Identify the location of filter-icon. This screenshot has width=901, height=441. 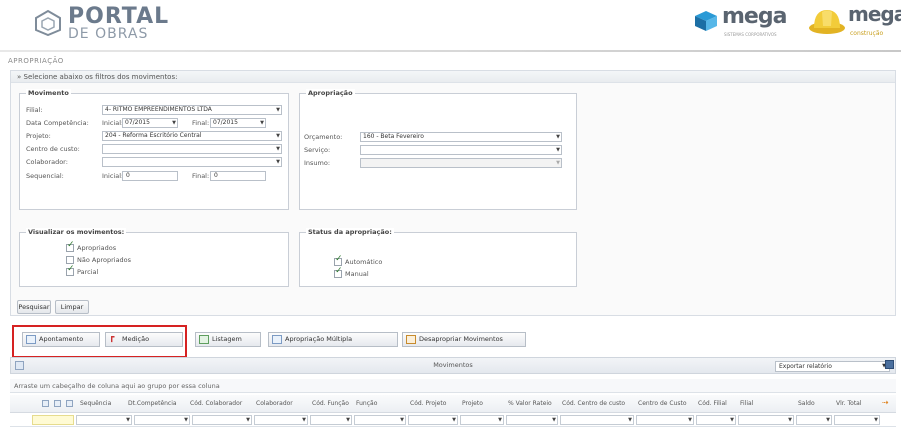
(69, 403).